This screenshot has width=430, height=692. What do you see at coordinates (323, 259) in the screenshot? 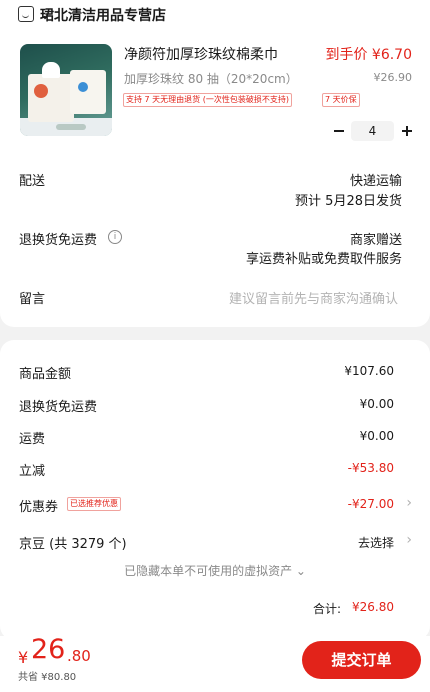
I see `return-shipping-service: 享运费补贴或免费取件服务` at bounding box center [323, 259].